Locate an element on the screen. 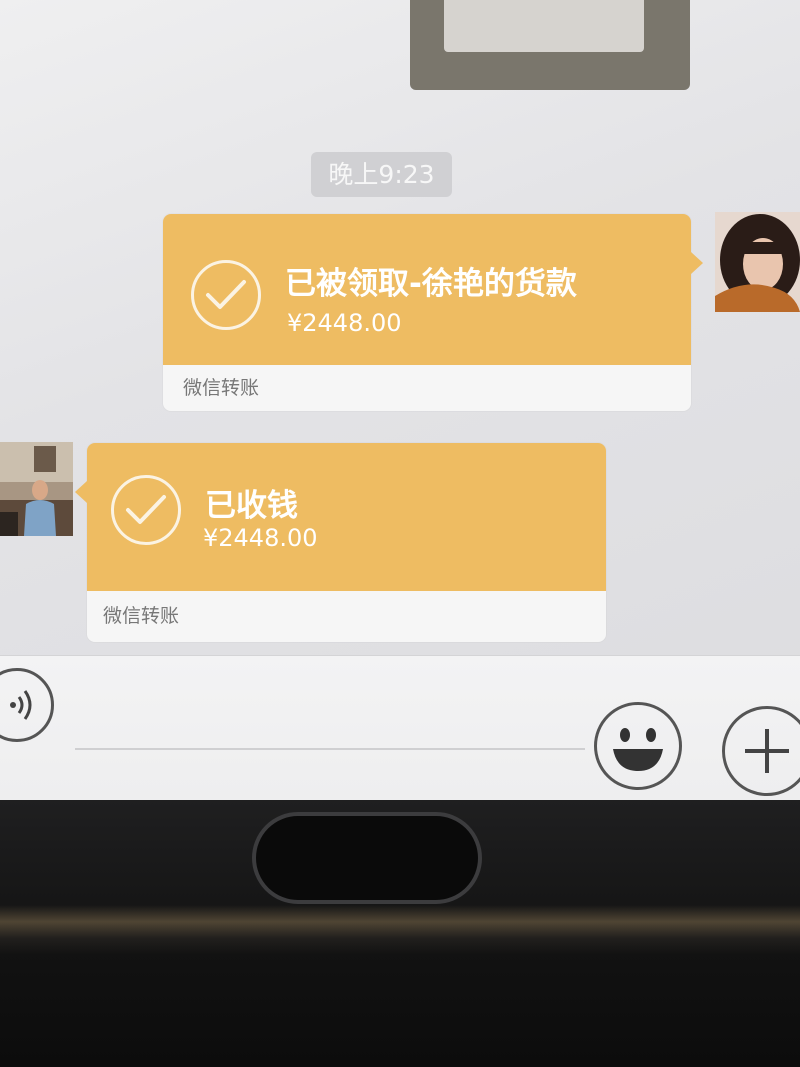 The height and width of the screenshot is (1067, 800). home-button is located at coordinates (367, 858).